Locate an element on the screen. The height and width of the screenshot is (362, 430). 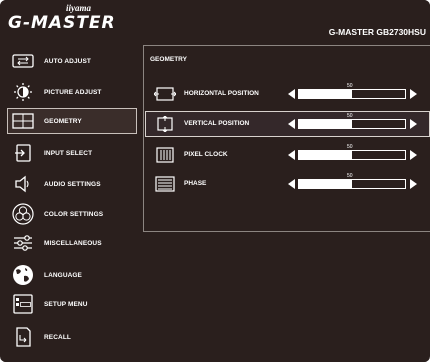
setting-row-pixel-clock: PIXEL CLOCK 50 is located at coordinates (287, 155).